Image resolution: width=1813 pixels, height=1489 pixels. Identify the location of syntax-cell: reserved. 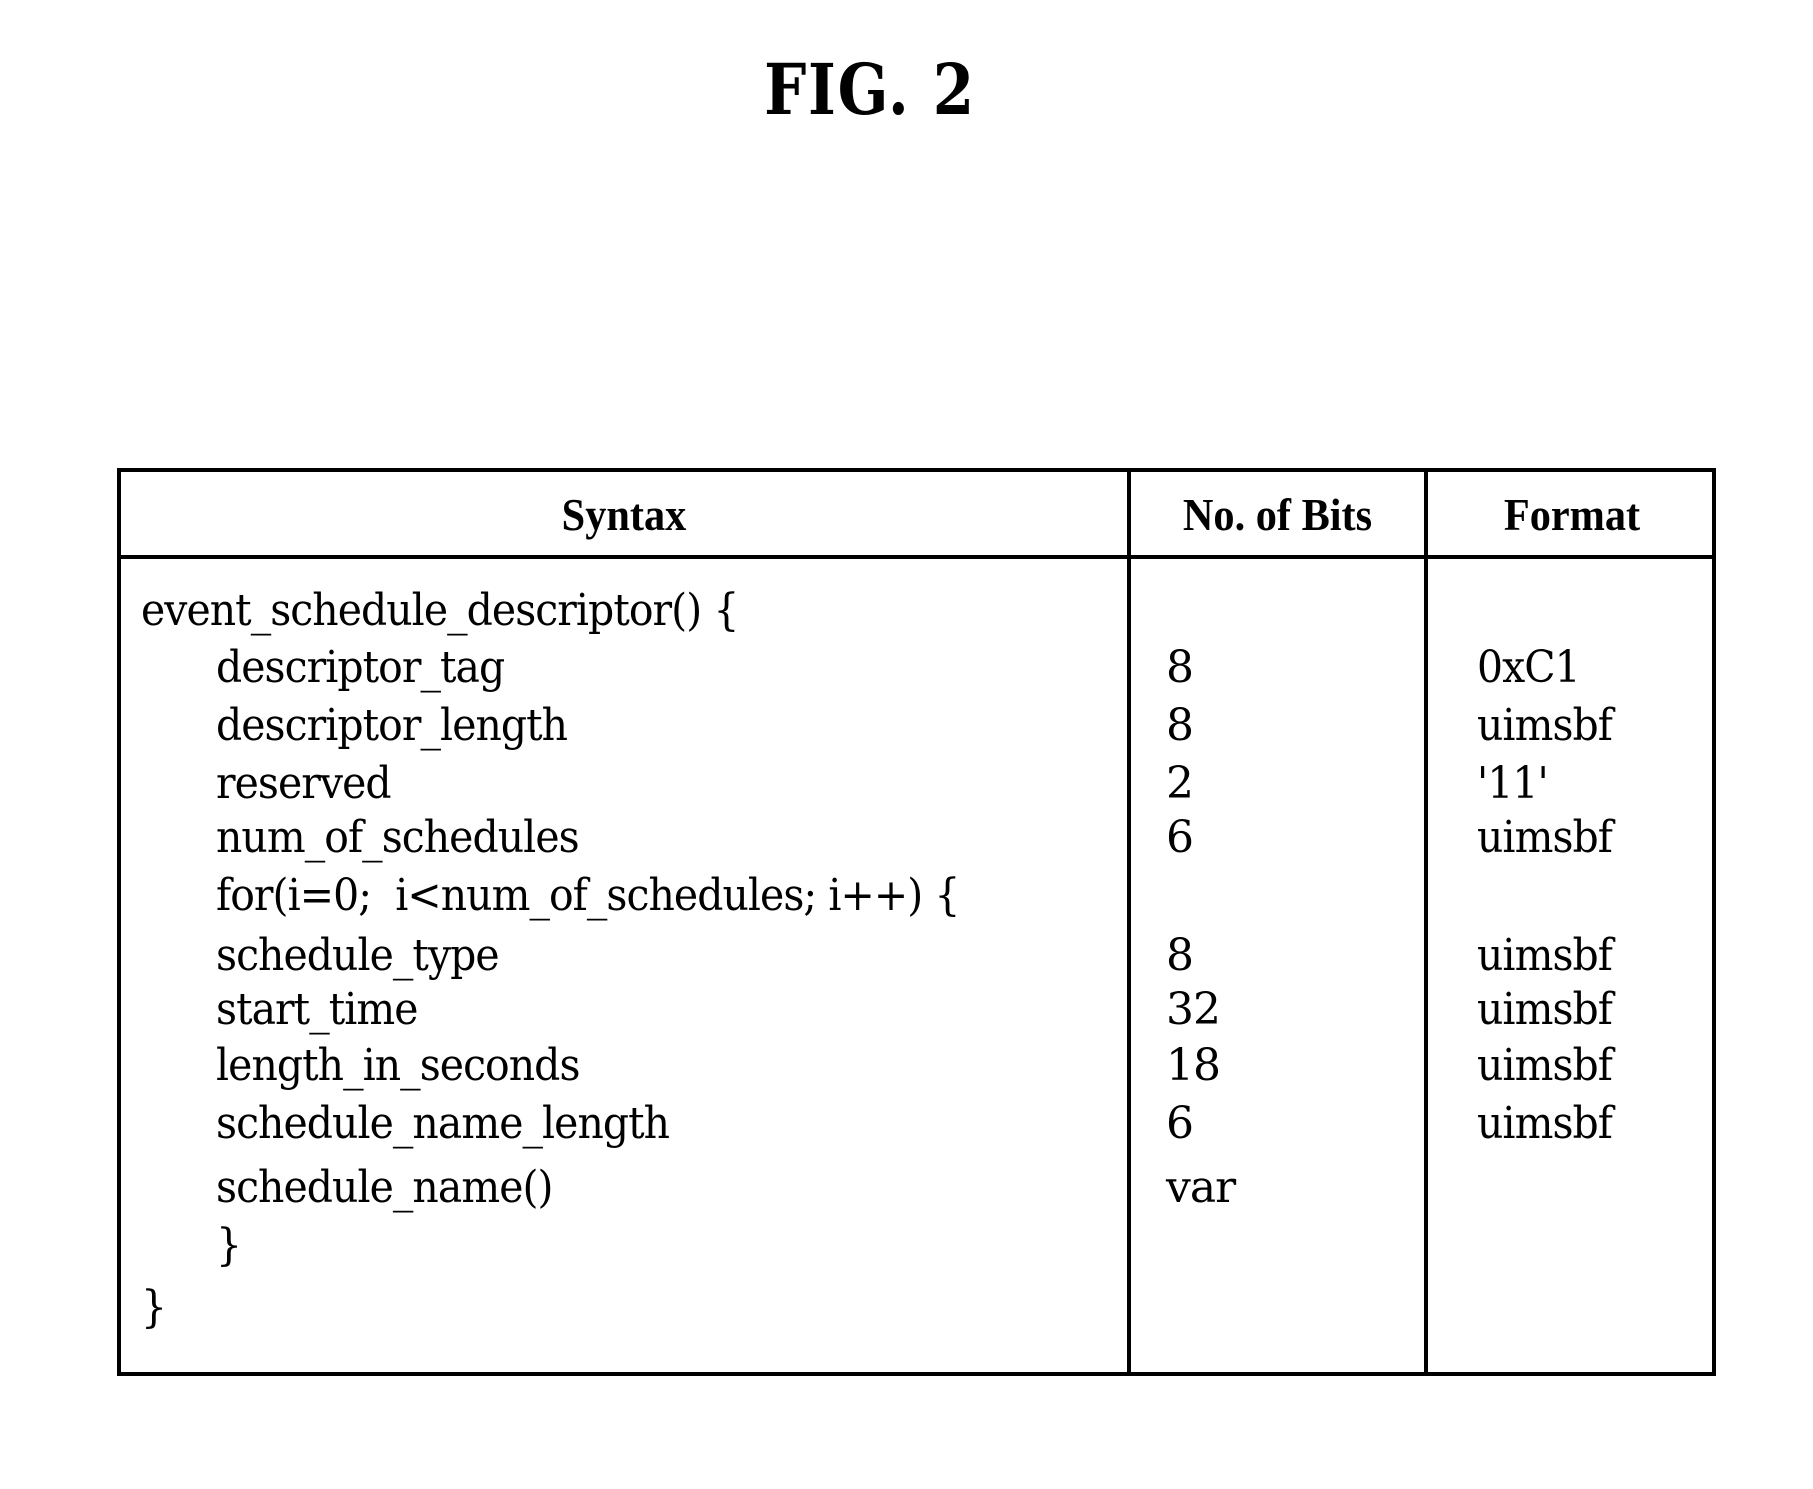
(304, 783).